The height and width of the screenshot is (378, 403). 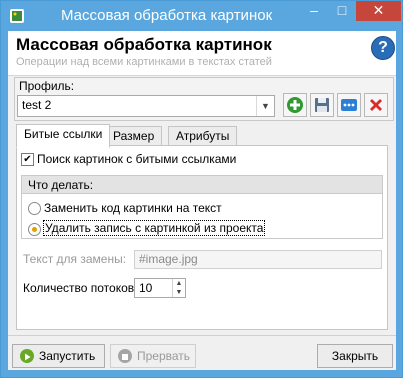 I want to click on chevron-down-icon: ▼, so click(x=265, y=106).